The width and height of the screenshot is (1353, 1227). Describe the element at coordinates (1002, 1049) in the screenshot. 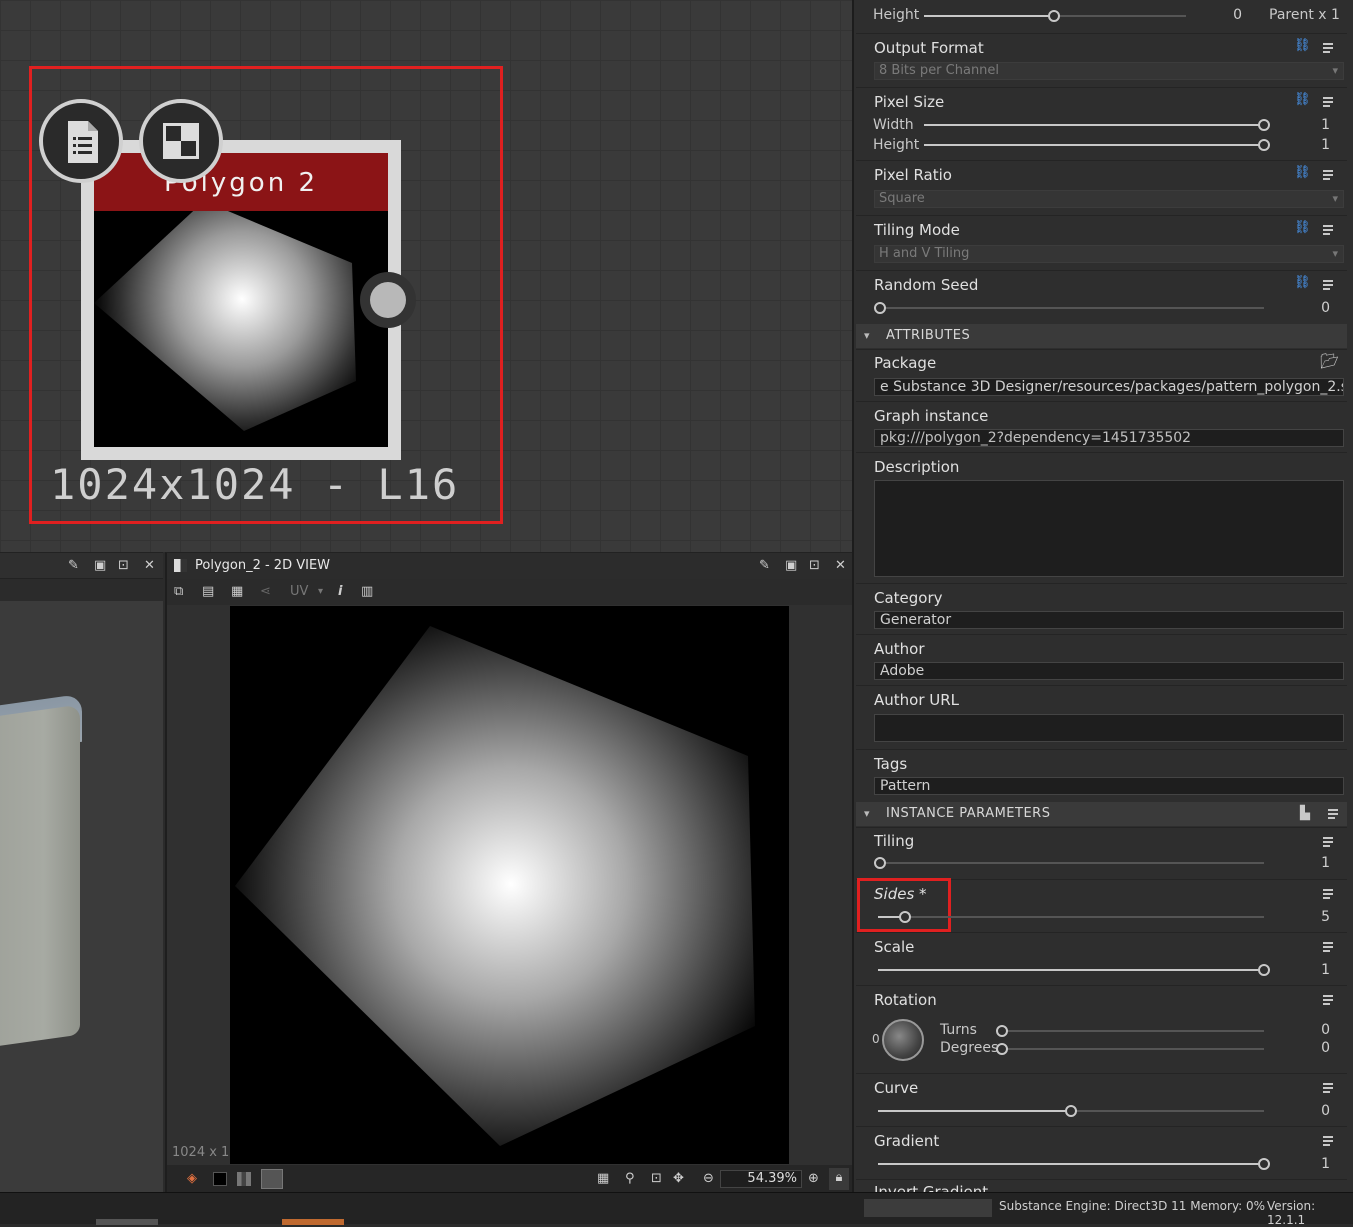

I see `degrees-slider-knob` at that location.